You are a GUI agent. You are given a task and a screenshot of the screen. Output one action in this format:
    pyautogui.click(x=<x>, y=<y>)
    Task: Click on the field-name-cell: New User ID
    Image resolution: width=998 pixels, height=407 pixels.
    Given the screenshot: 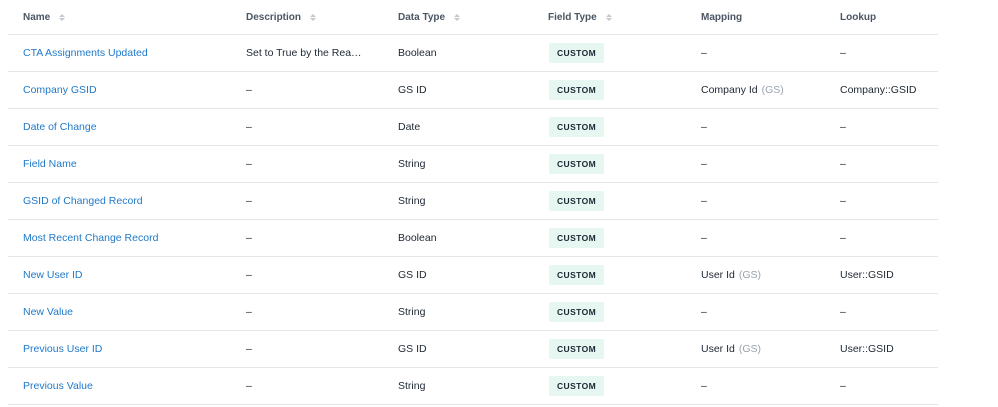 What is the action you would take?
    pyautogui.click(x=53, y=275)
    